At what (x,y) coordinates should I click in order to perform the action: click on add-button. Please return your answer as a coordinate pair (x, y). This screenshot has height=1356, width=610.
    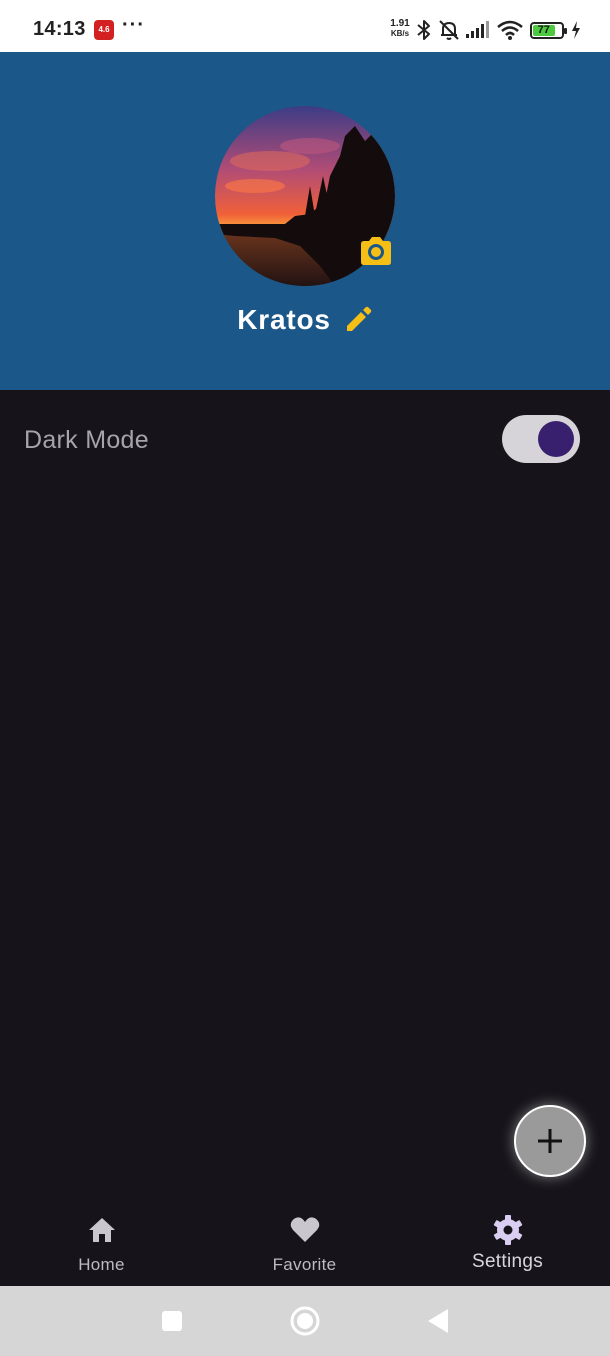
    Looking at the image, I should click on (550, 1141).